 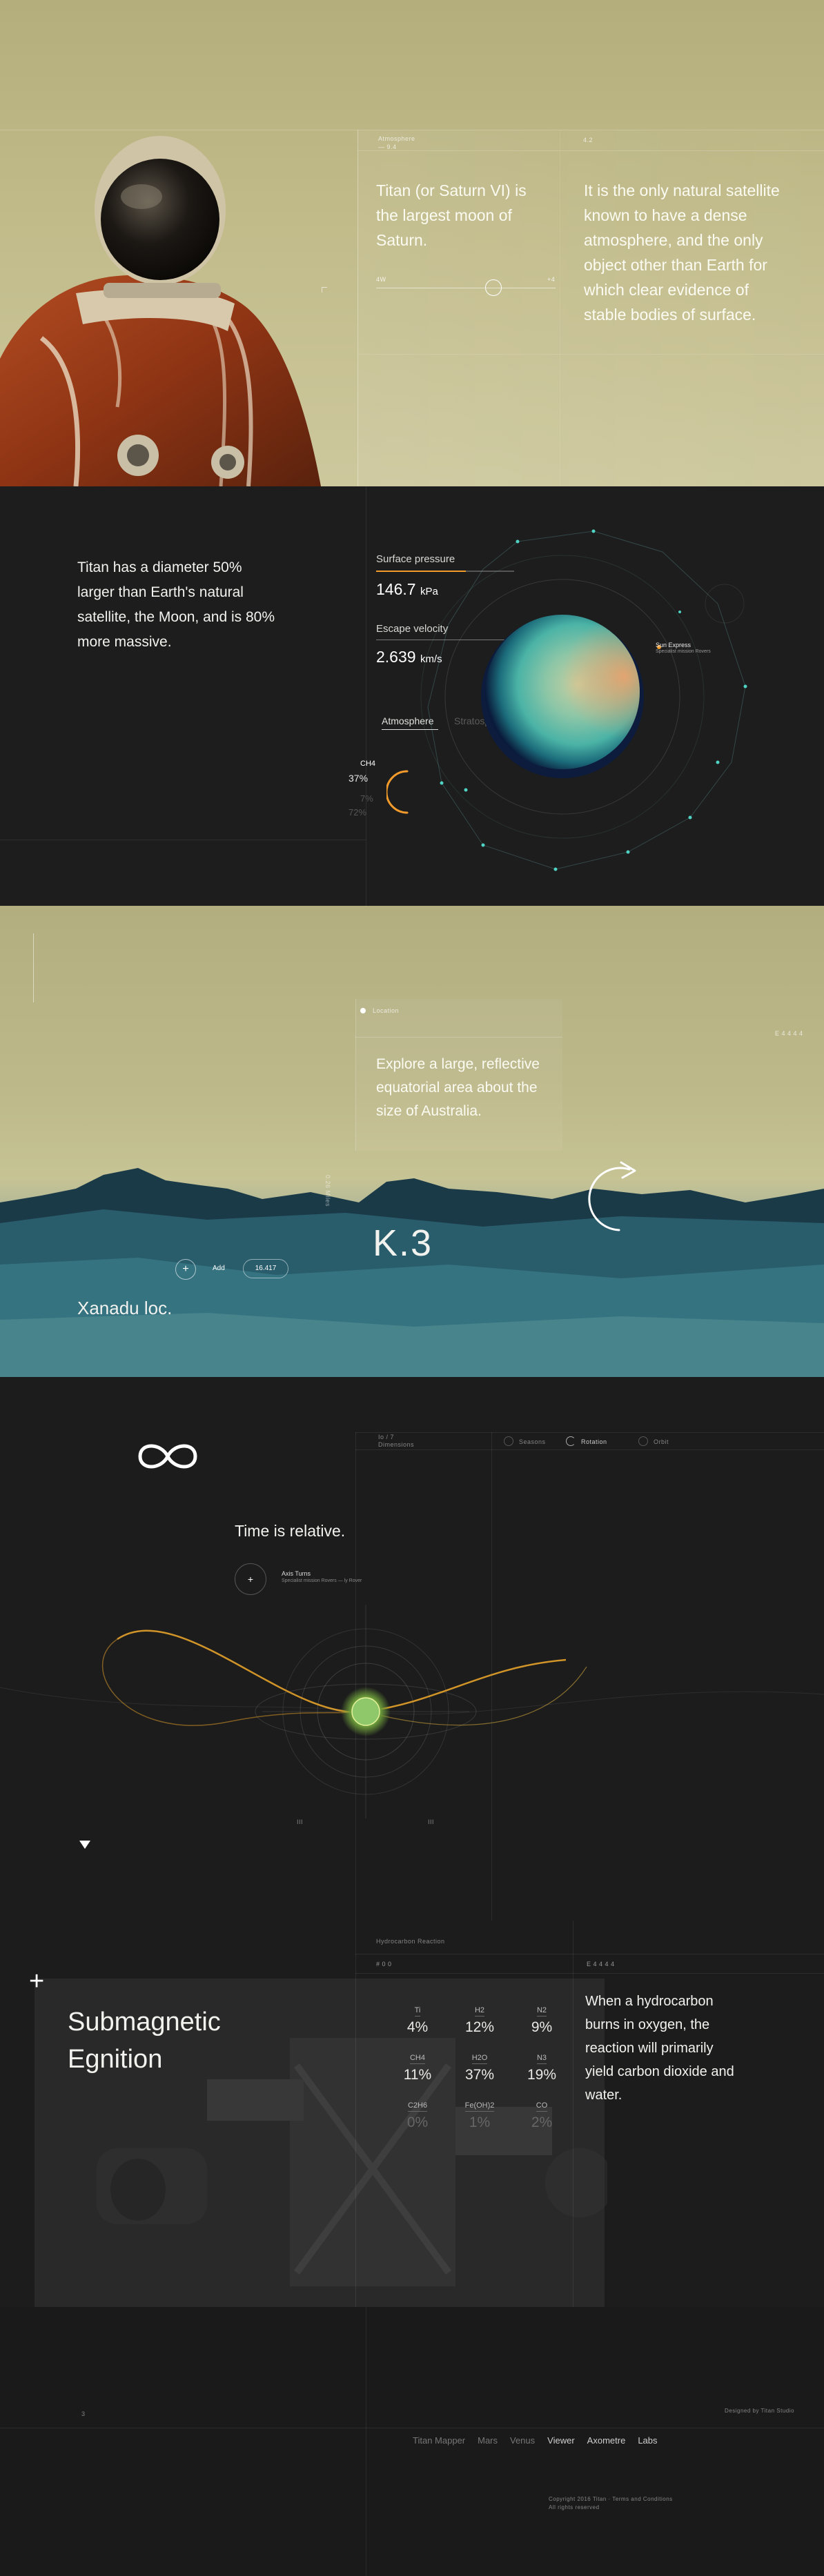 I want to click on chemical-value: 19%, so click(x=542, y=2075).